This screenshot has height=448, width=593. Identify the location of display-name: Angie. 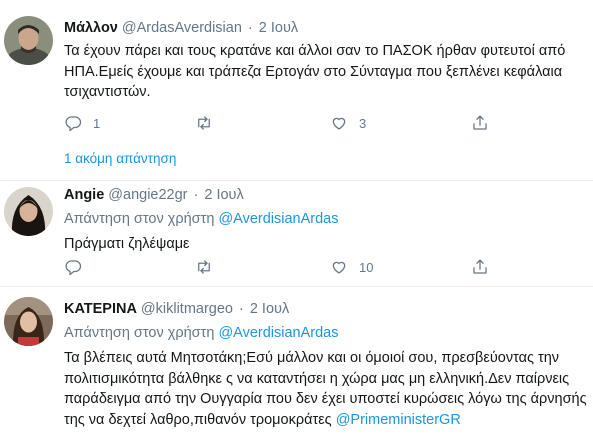
(84, 195).